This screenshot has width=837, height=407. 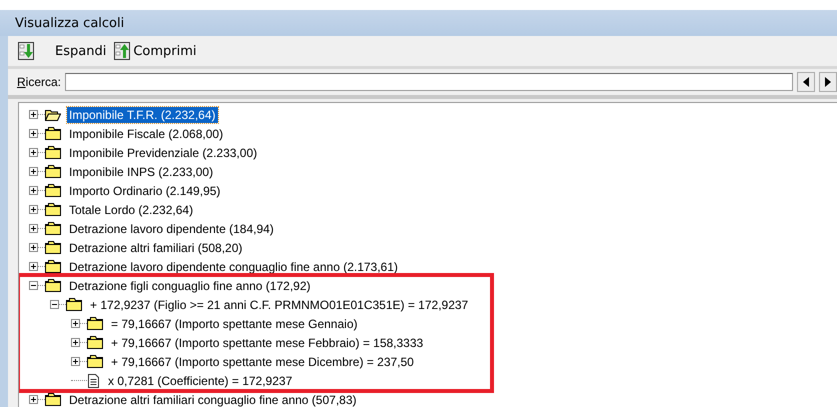 What do you see at coordinates (144, 190) in the screenshot?
I see `tree-item: Importo Ordinario (2.149,95)` at bounding box center [144, 190].